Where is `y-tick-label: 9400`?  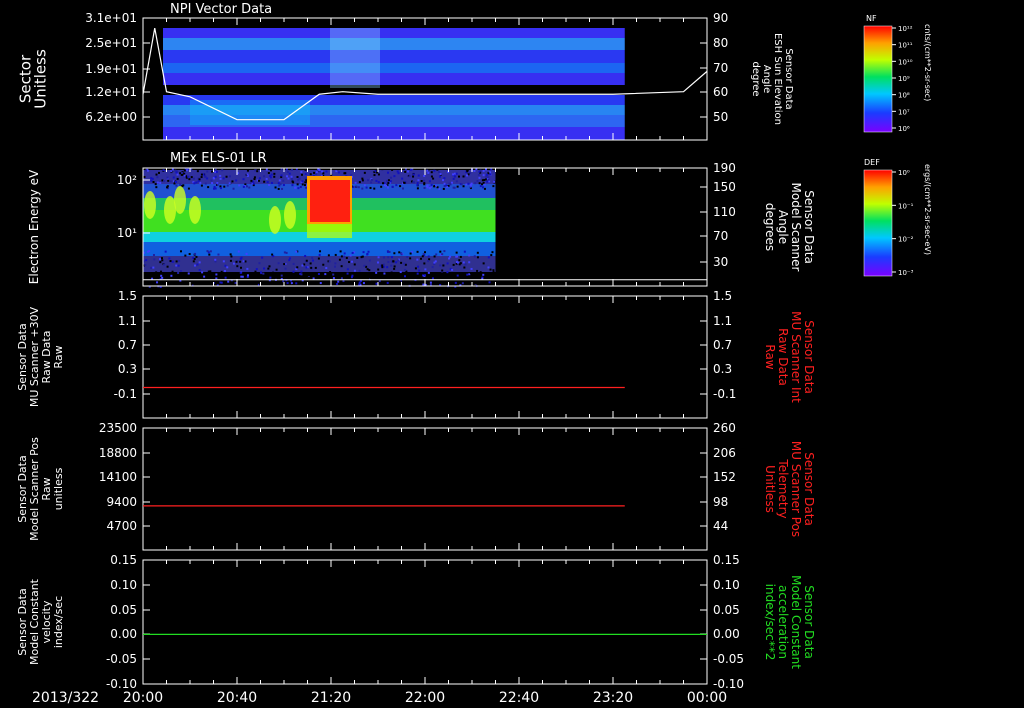 y-tick-label: 9400 is located at coordinates (121, 502).